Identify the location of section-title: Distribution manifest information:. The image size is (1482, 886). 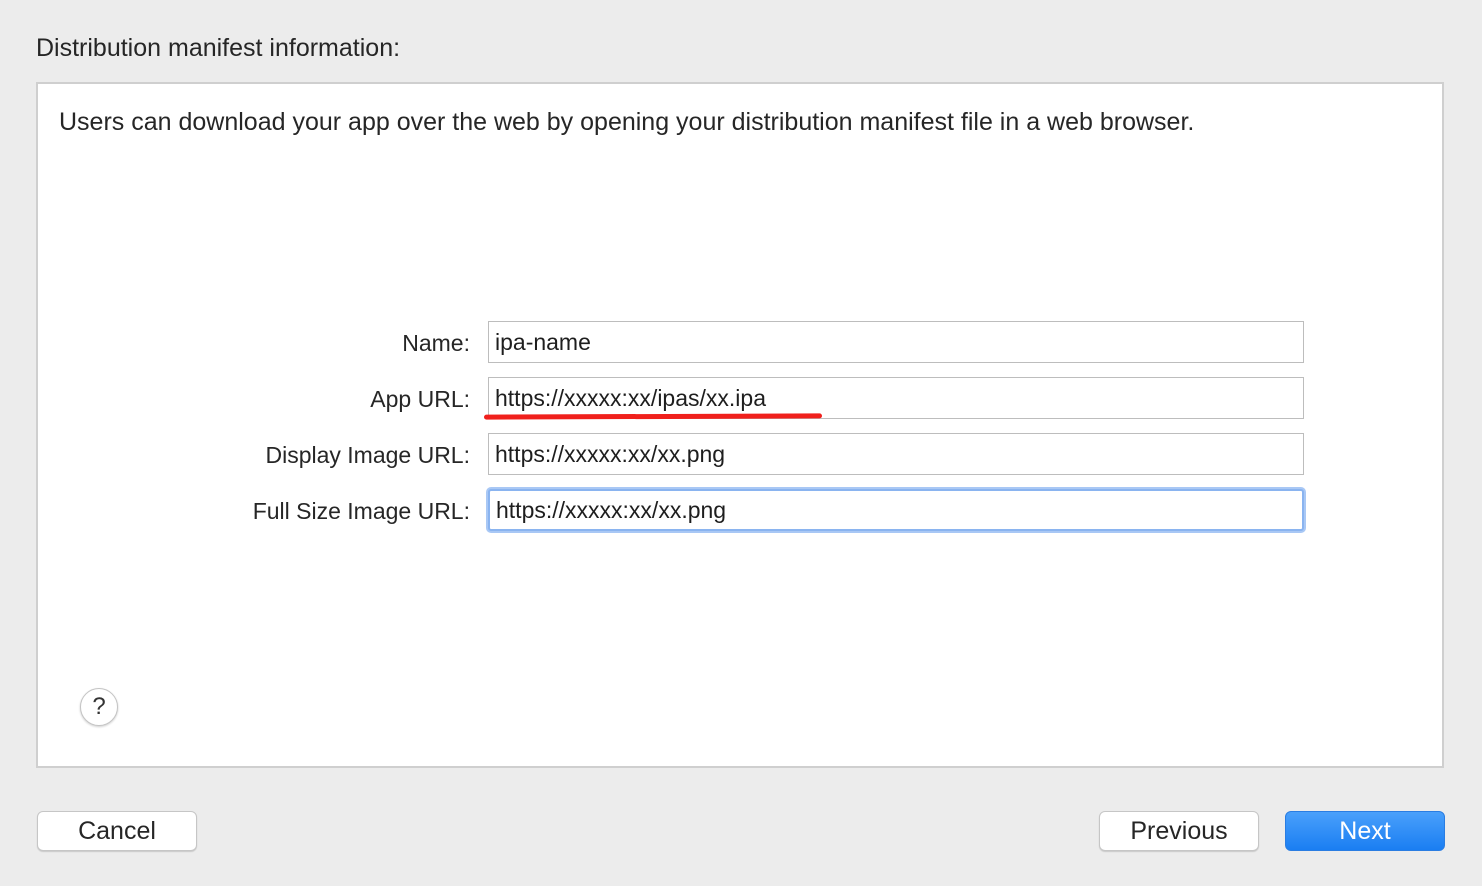
(218, 48).